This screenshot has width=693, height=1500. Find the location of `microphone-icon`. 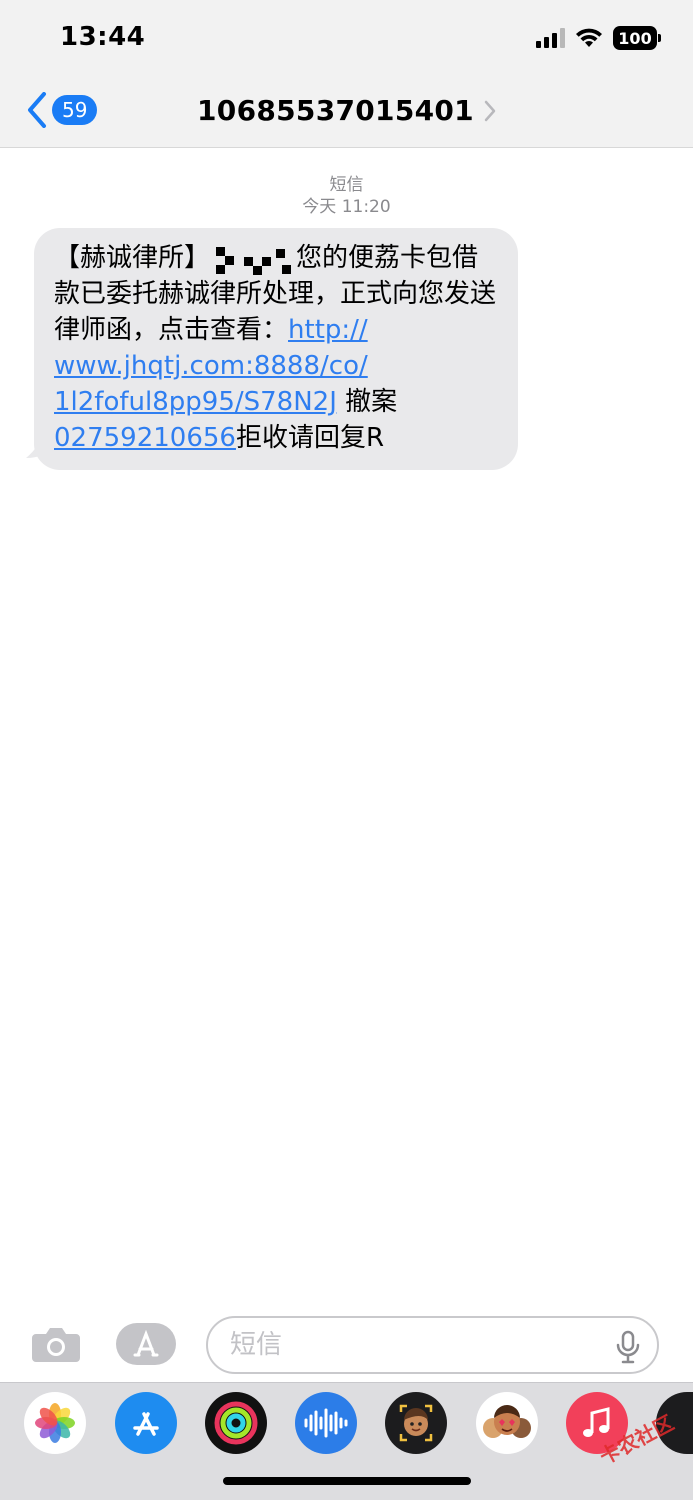

microphone-icon is located at coordinates (628, 1347).